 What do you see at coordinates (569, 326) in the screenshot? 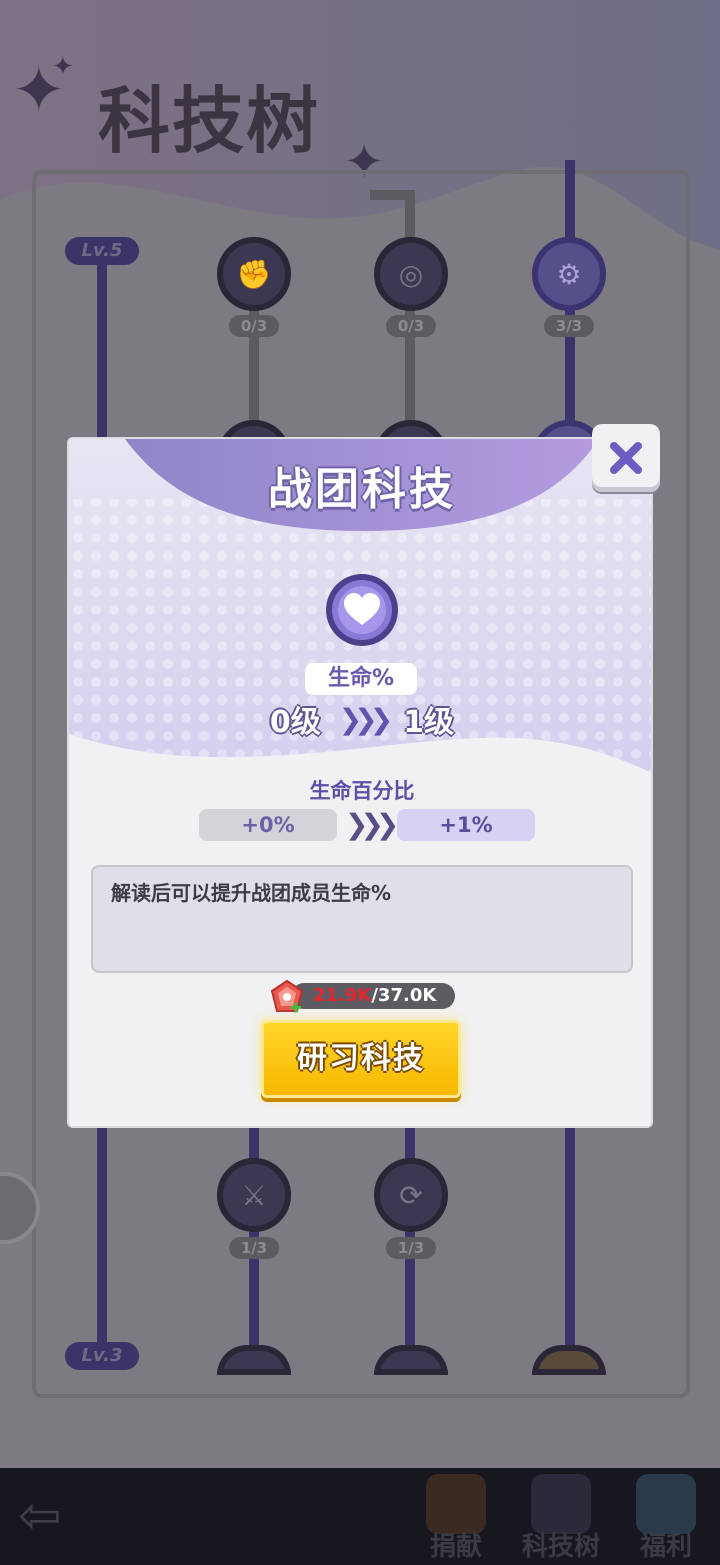
I see `node-count: 3/3` at bounding box center [569, 326].